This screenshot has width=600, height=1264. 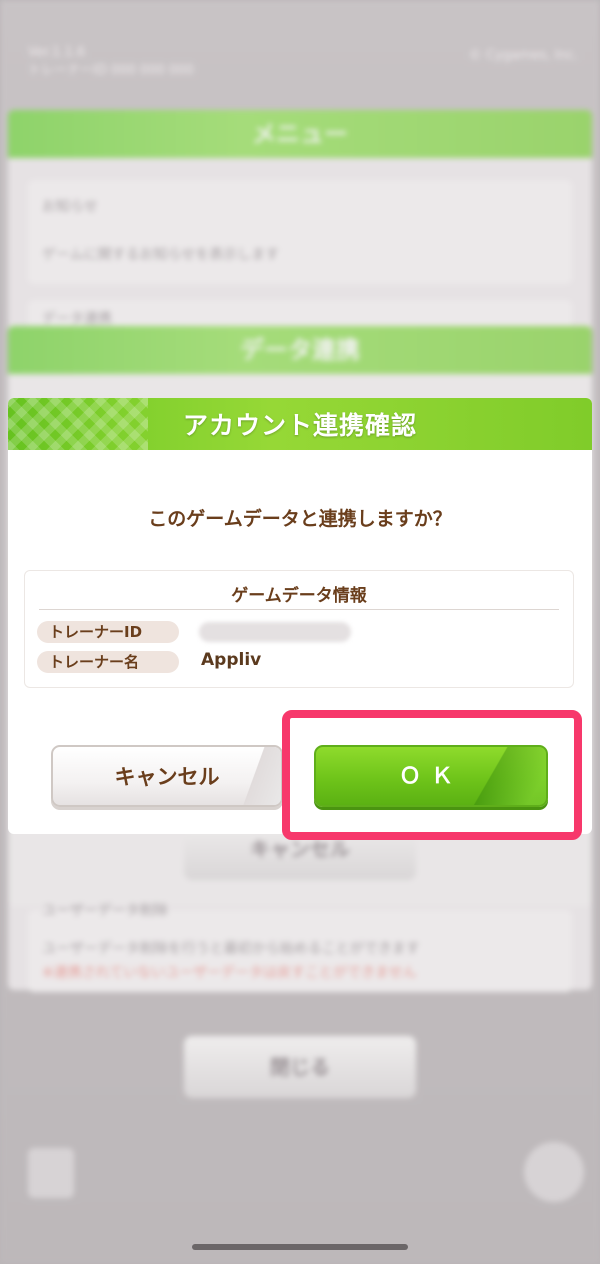 I want to click on delete-warning: ※連携されていないユーザーデータは戻すことができません, so click(x=229, y=973).